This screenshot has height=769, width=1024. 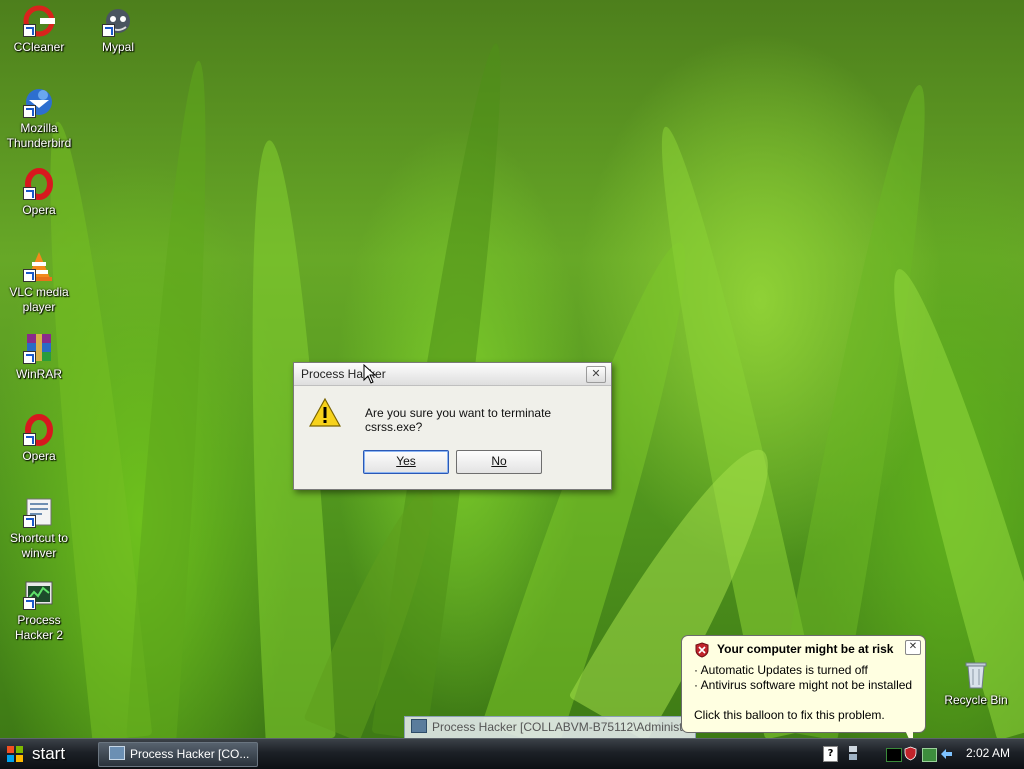 I want to click on help-icon: ?, so click(x=830, y=754).